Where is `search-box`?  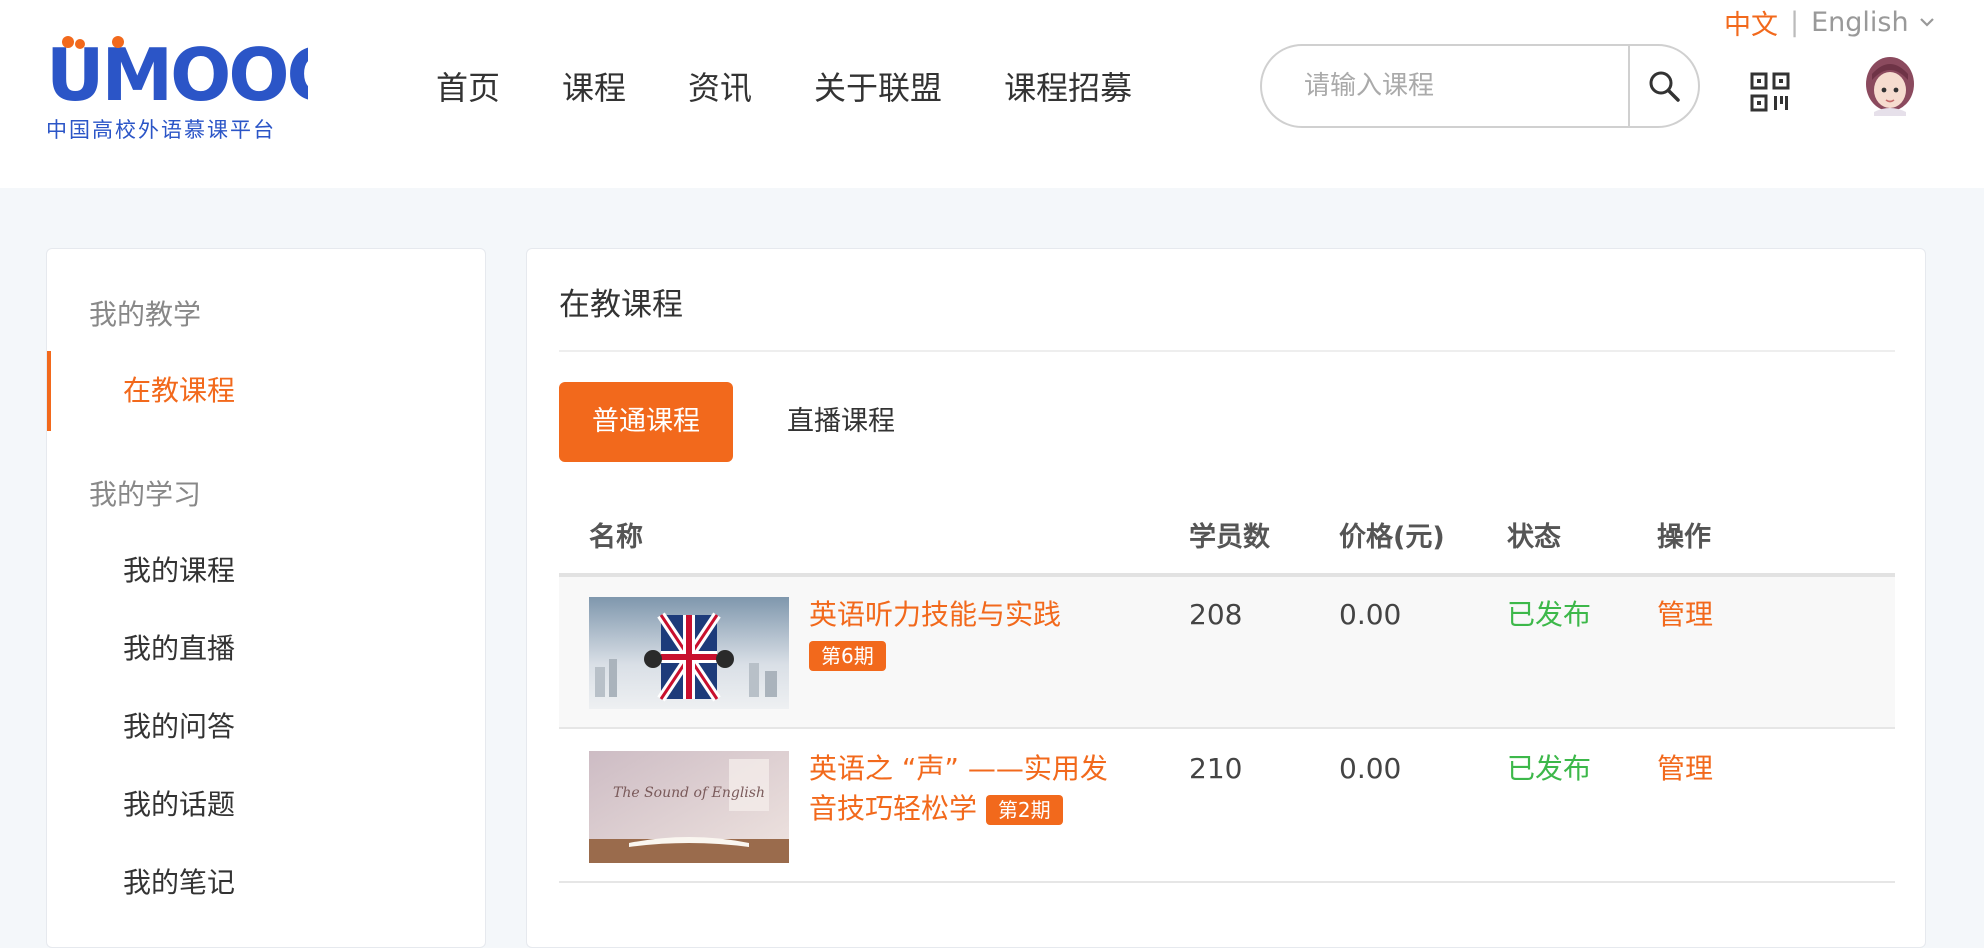 search-box is located at coordinates (1480, 86).